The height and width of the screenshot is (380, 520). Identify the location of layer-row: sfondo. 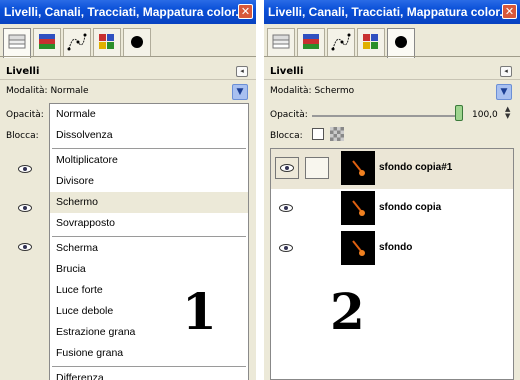
(392, 249).